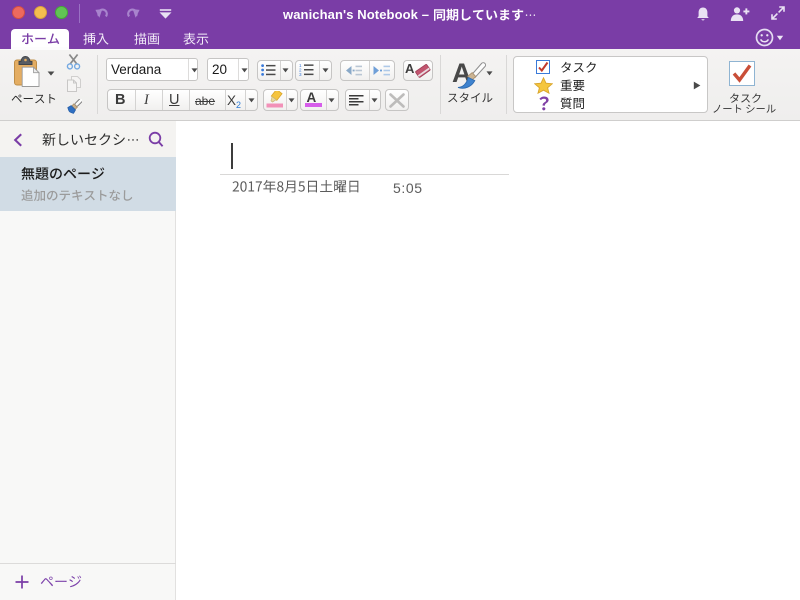 The image size is (800, 600). I want to click on svg-text: 3, so click(300, 74).